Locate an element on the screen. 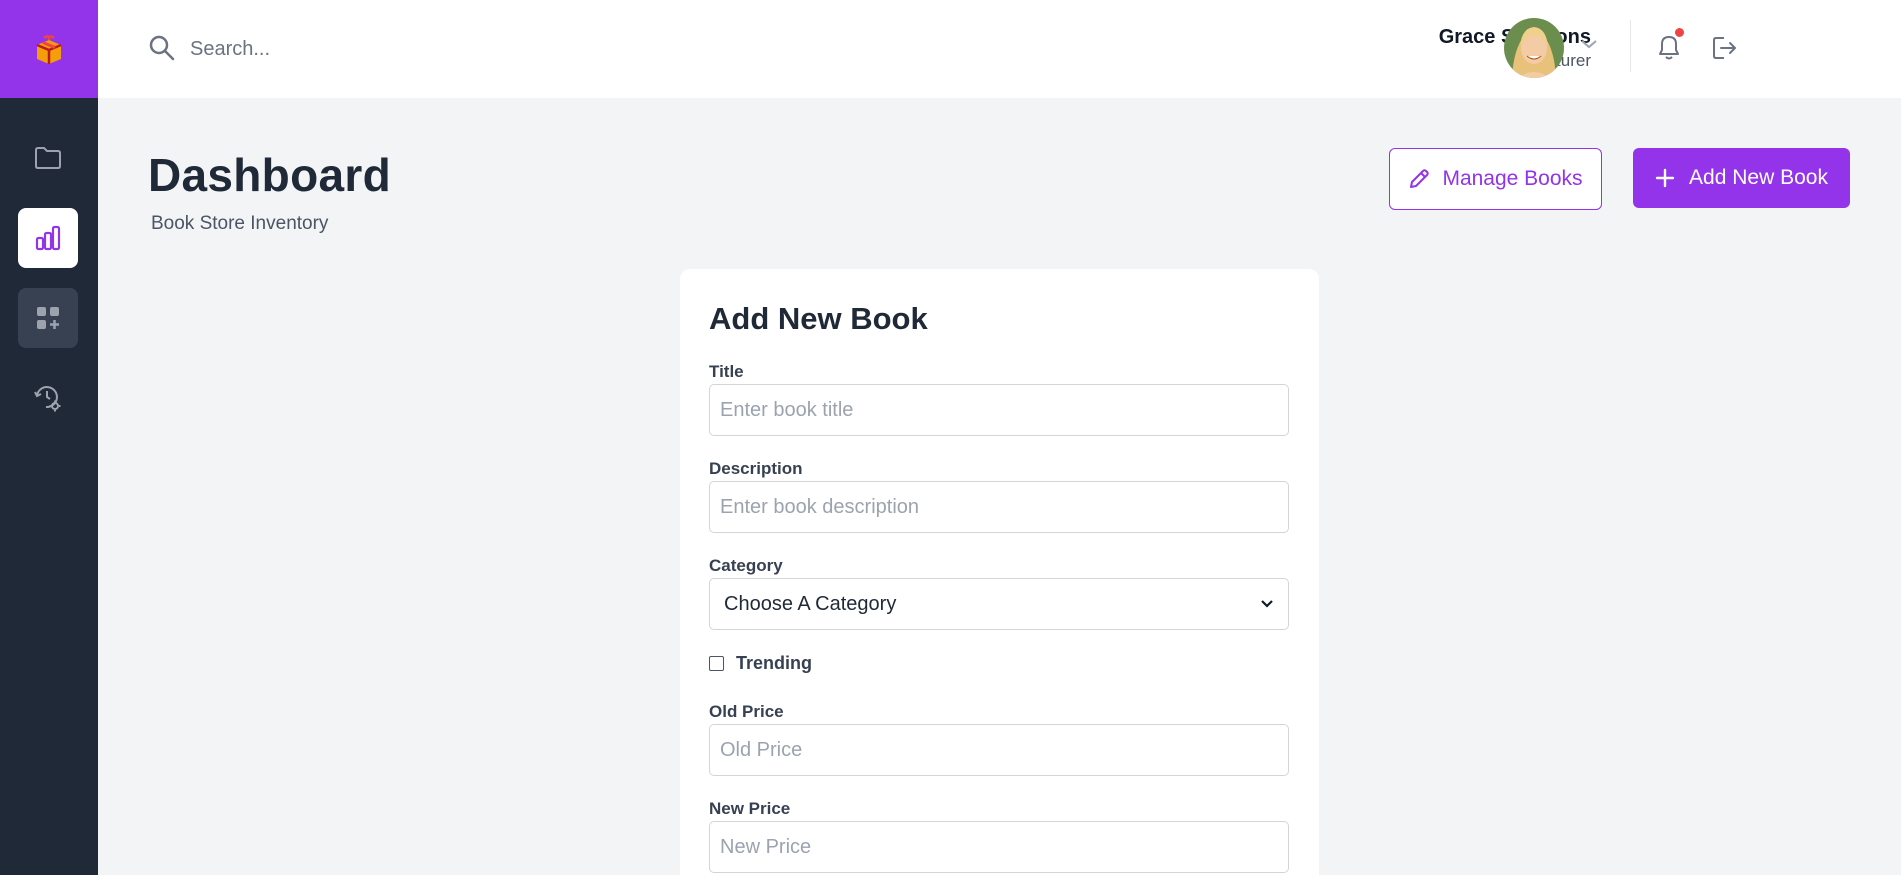  folder-icon is located at coordinates (48, 158).